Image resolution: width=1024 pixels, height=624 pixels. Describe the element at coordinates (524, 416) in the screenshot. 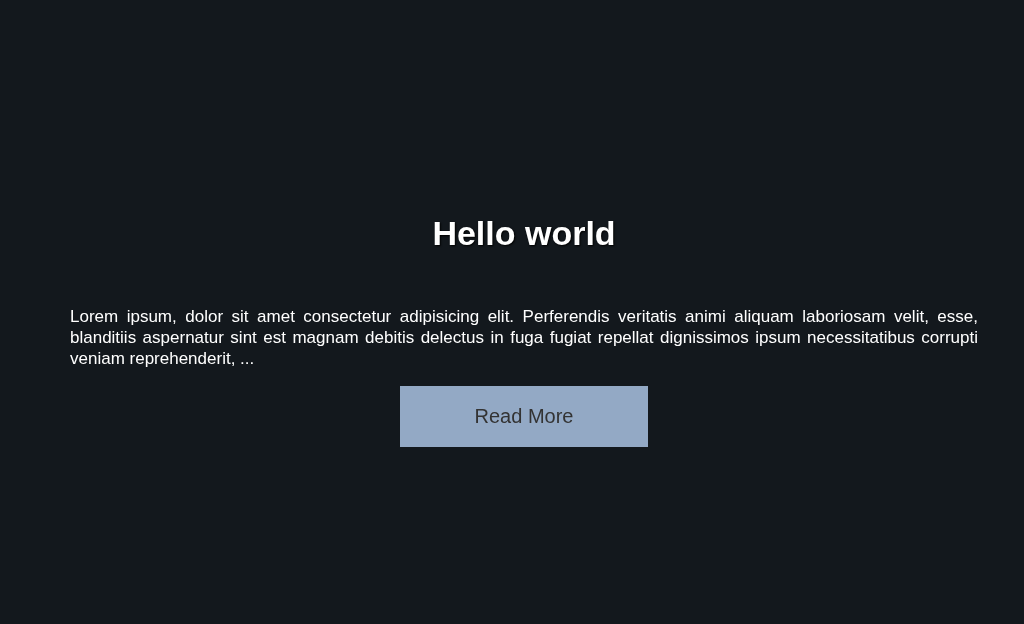

I see `read-more-button: Read More` at that location.